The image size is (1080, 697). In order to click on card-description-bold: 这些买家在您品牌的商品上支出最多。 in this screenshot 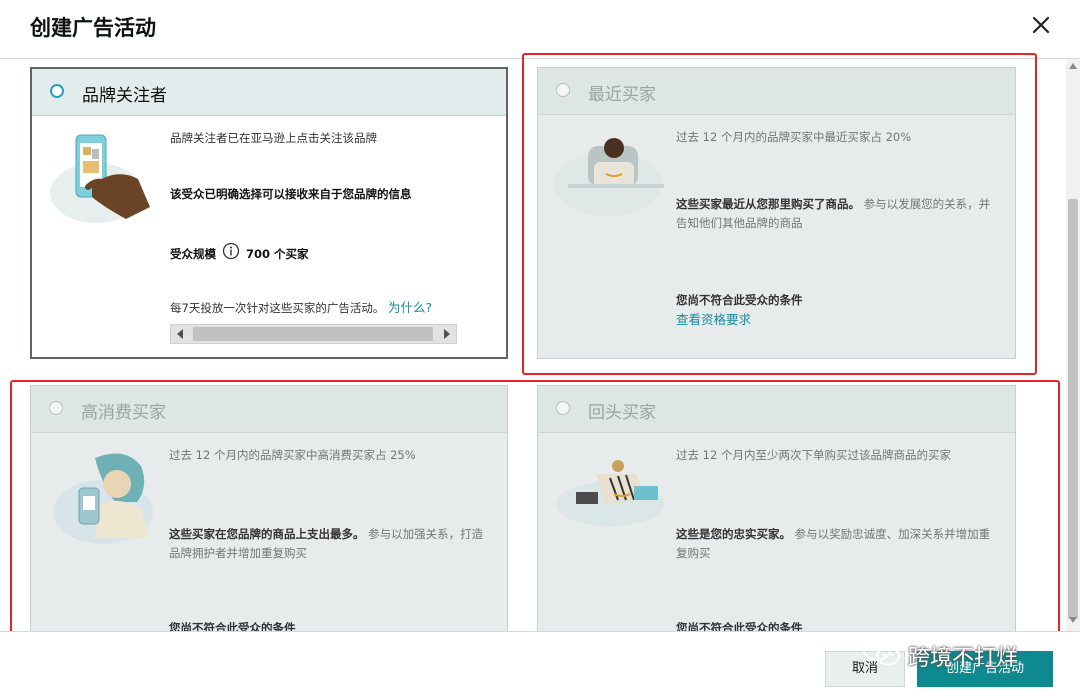, I will do `click(267, 534)`.